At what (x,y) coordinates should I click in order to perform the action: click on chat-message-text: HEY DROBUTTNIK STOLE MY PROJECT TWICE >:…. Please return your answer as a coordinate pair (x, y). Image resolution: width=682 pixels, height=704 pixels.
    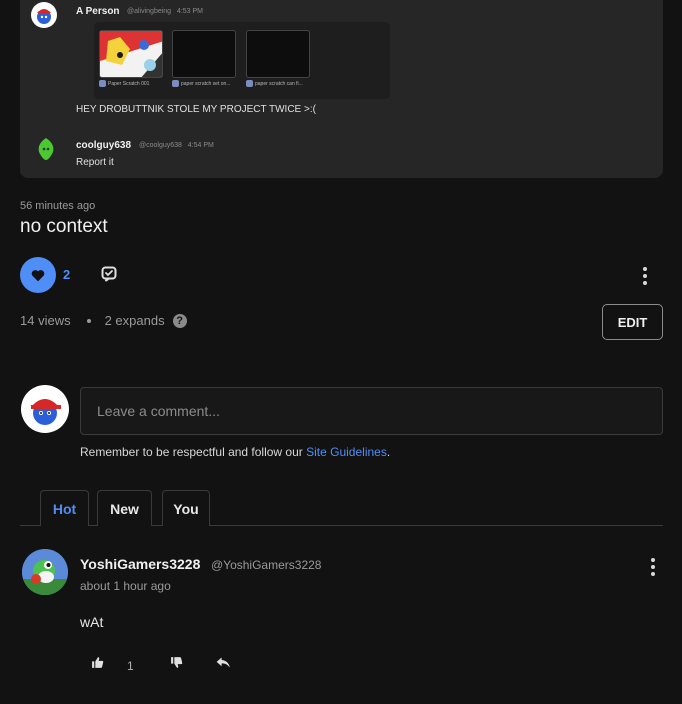
    Looking at the image, I should click on (196, 109).